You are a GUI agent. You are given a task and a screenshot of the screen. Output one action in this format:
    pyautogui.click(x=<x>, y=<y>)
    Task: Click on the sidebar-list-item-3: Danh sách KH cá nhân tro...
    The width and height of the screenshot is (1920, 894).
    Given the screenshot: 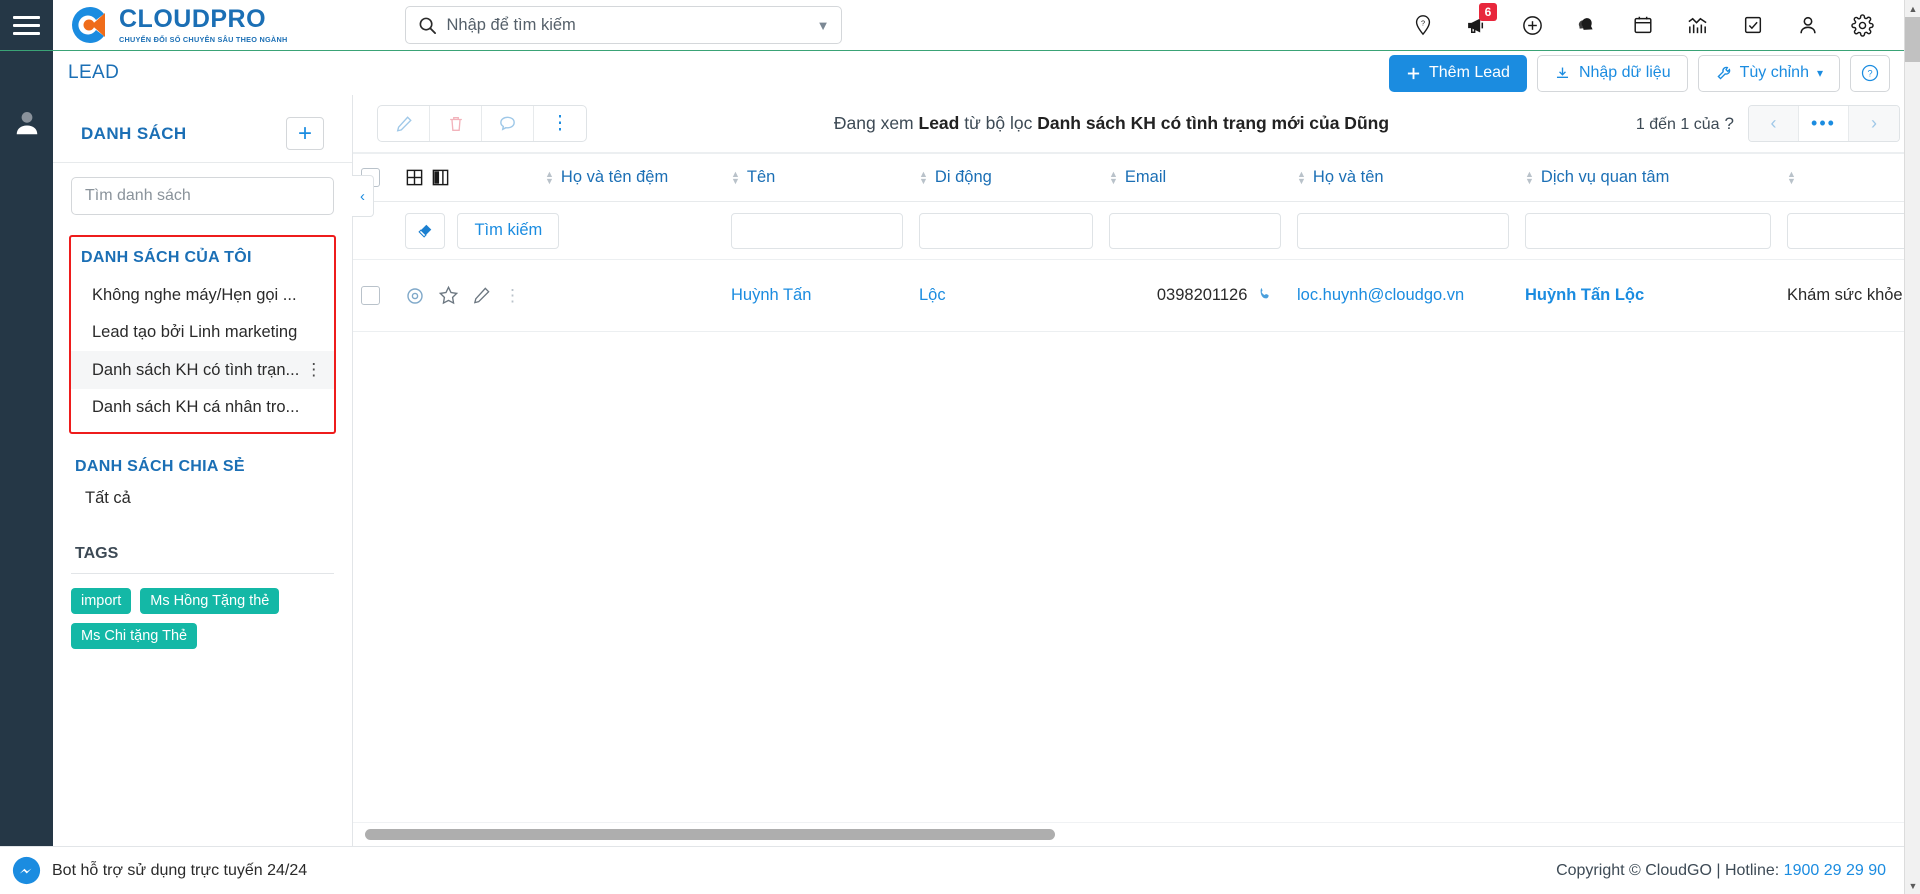 What is the action you would take?
    pyautogui.click(x=202, y=407)
    